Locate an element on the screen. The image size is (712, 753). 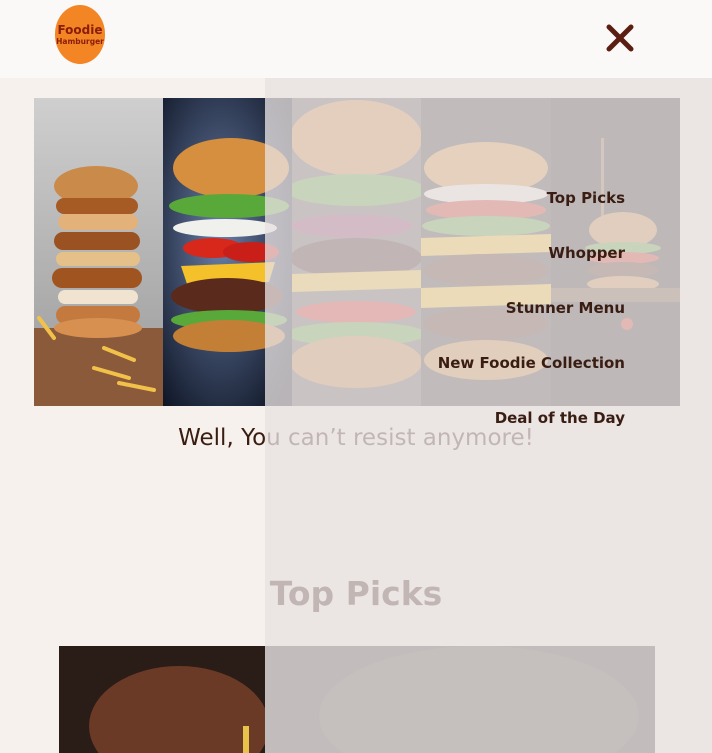
nav-item-top-picks: Top Picks is located at coordinates (586, 213).